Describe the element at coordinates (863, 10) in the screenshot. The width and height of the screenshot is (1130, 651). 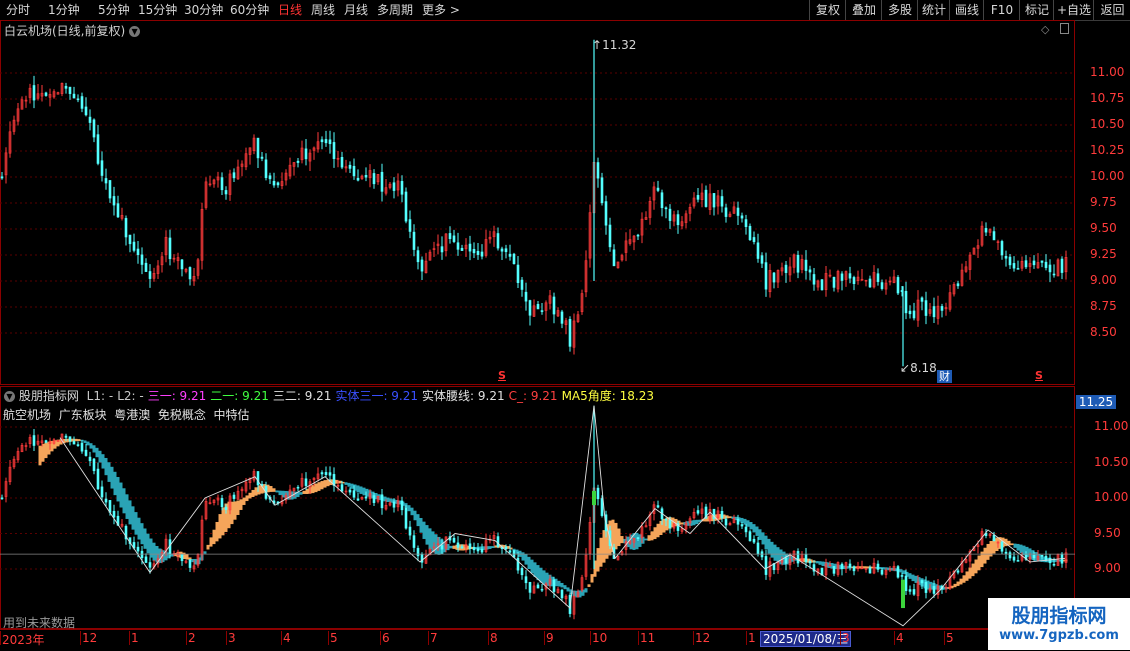
I see `overlay-button: 叠加` at that location.